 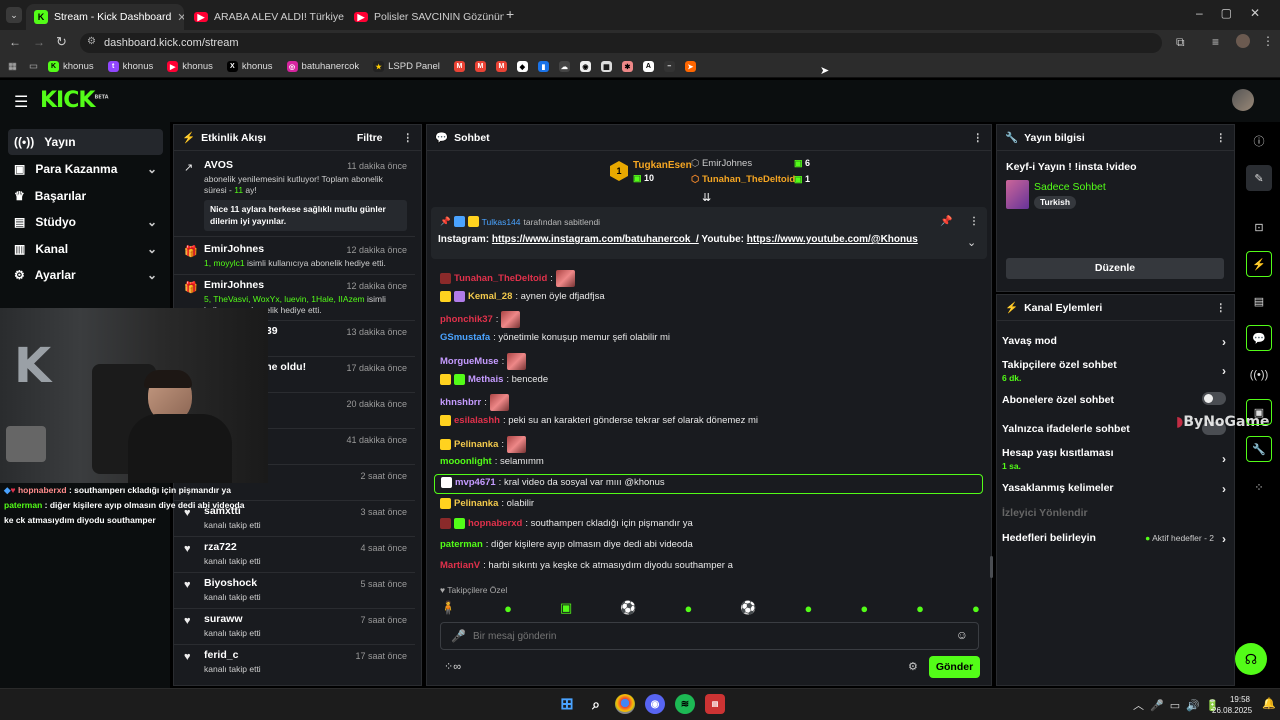 I want to click on unpin-icon: 📌, so click(x=946, y=221).